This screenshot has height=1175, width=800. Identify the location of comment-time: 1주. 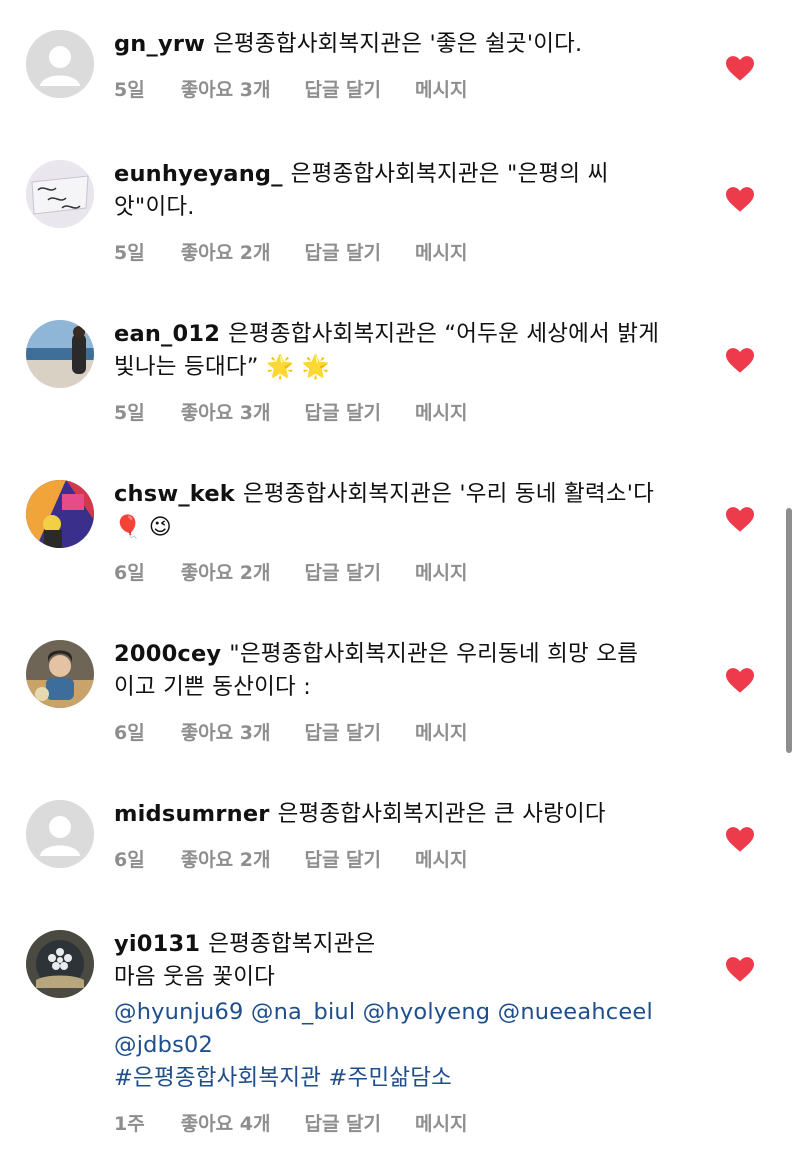
(129, 1124).